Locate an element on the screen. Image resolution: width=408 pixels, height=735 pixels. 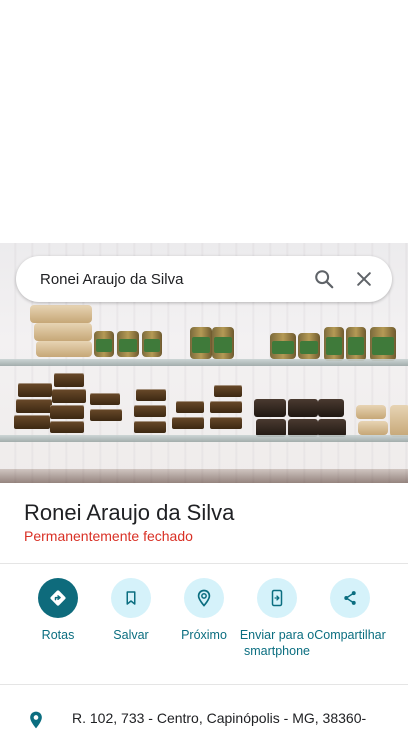
close-icon is located at coordinates (364, 279).